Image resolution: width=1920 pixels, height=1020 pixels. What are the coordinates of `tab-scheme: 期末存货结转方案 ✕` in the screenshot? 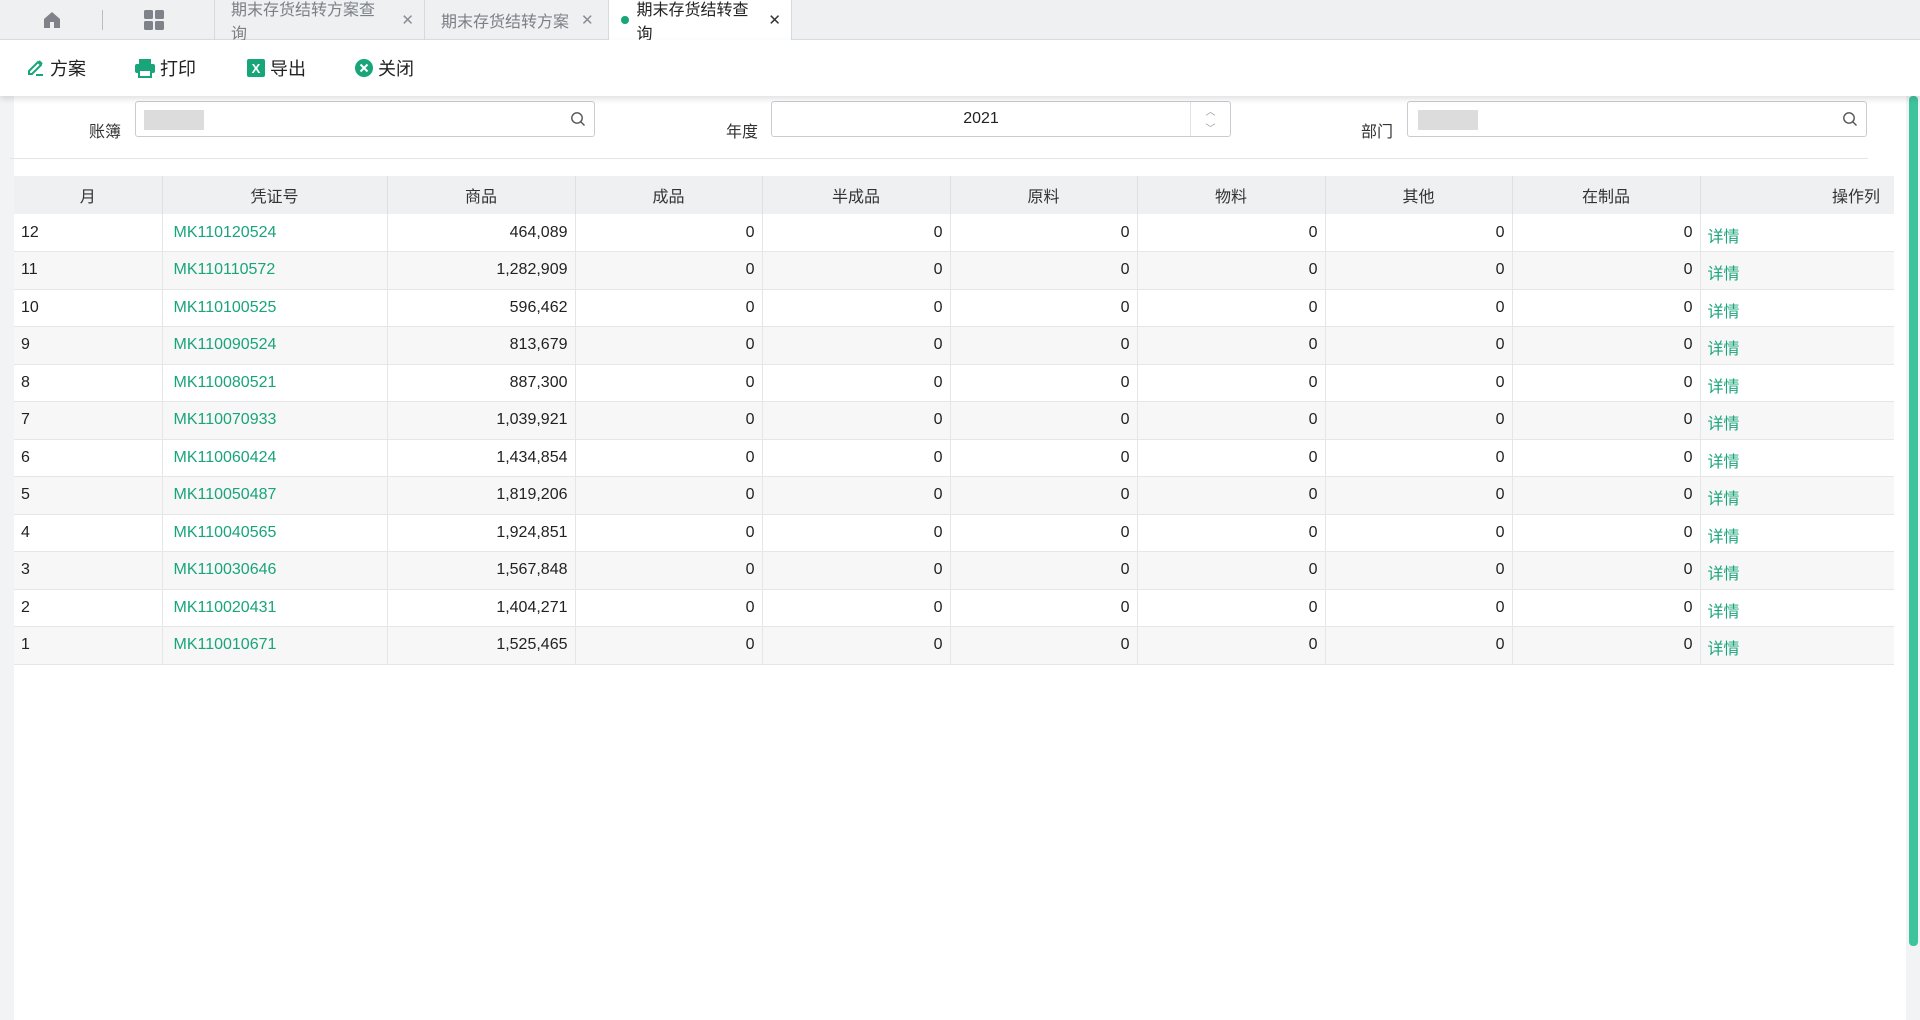 It's located at (516, 20).